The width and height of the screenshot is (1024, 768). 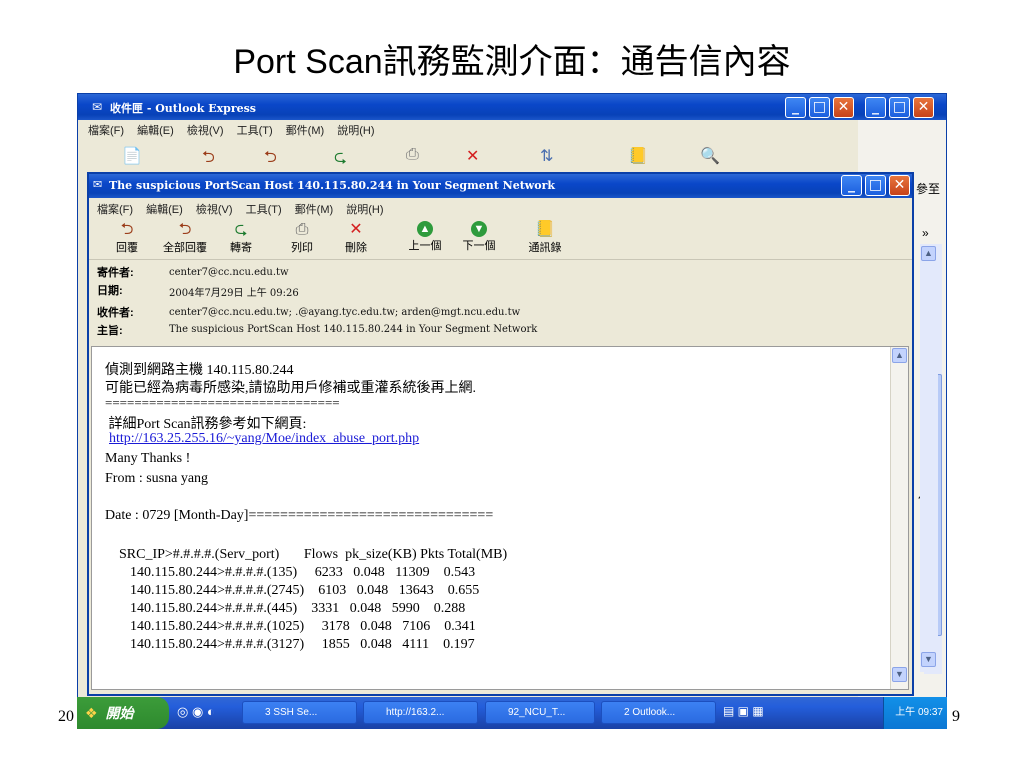 I want to click on menu-edit: 編輯(E), so click(x=155, y=131).